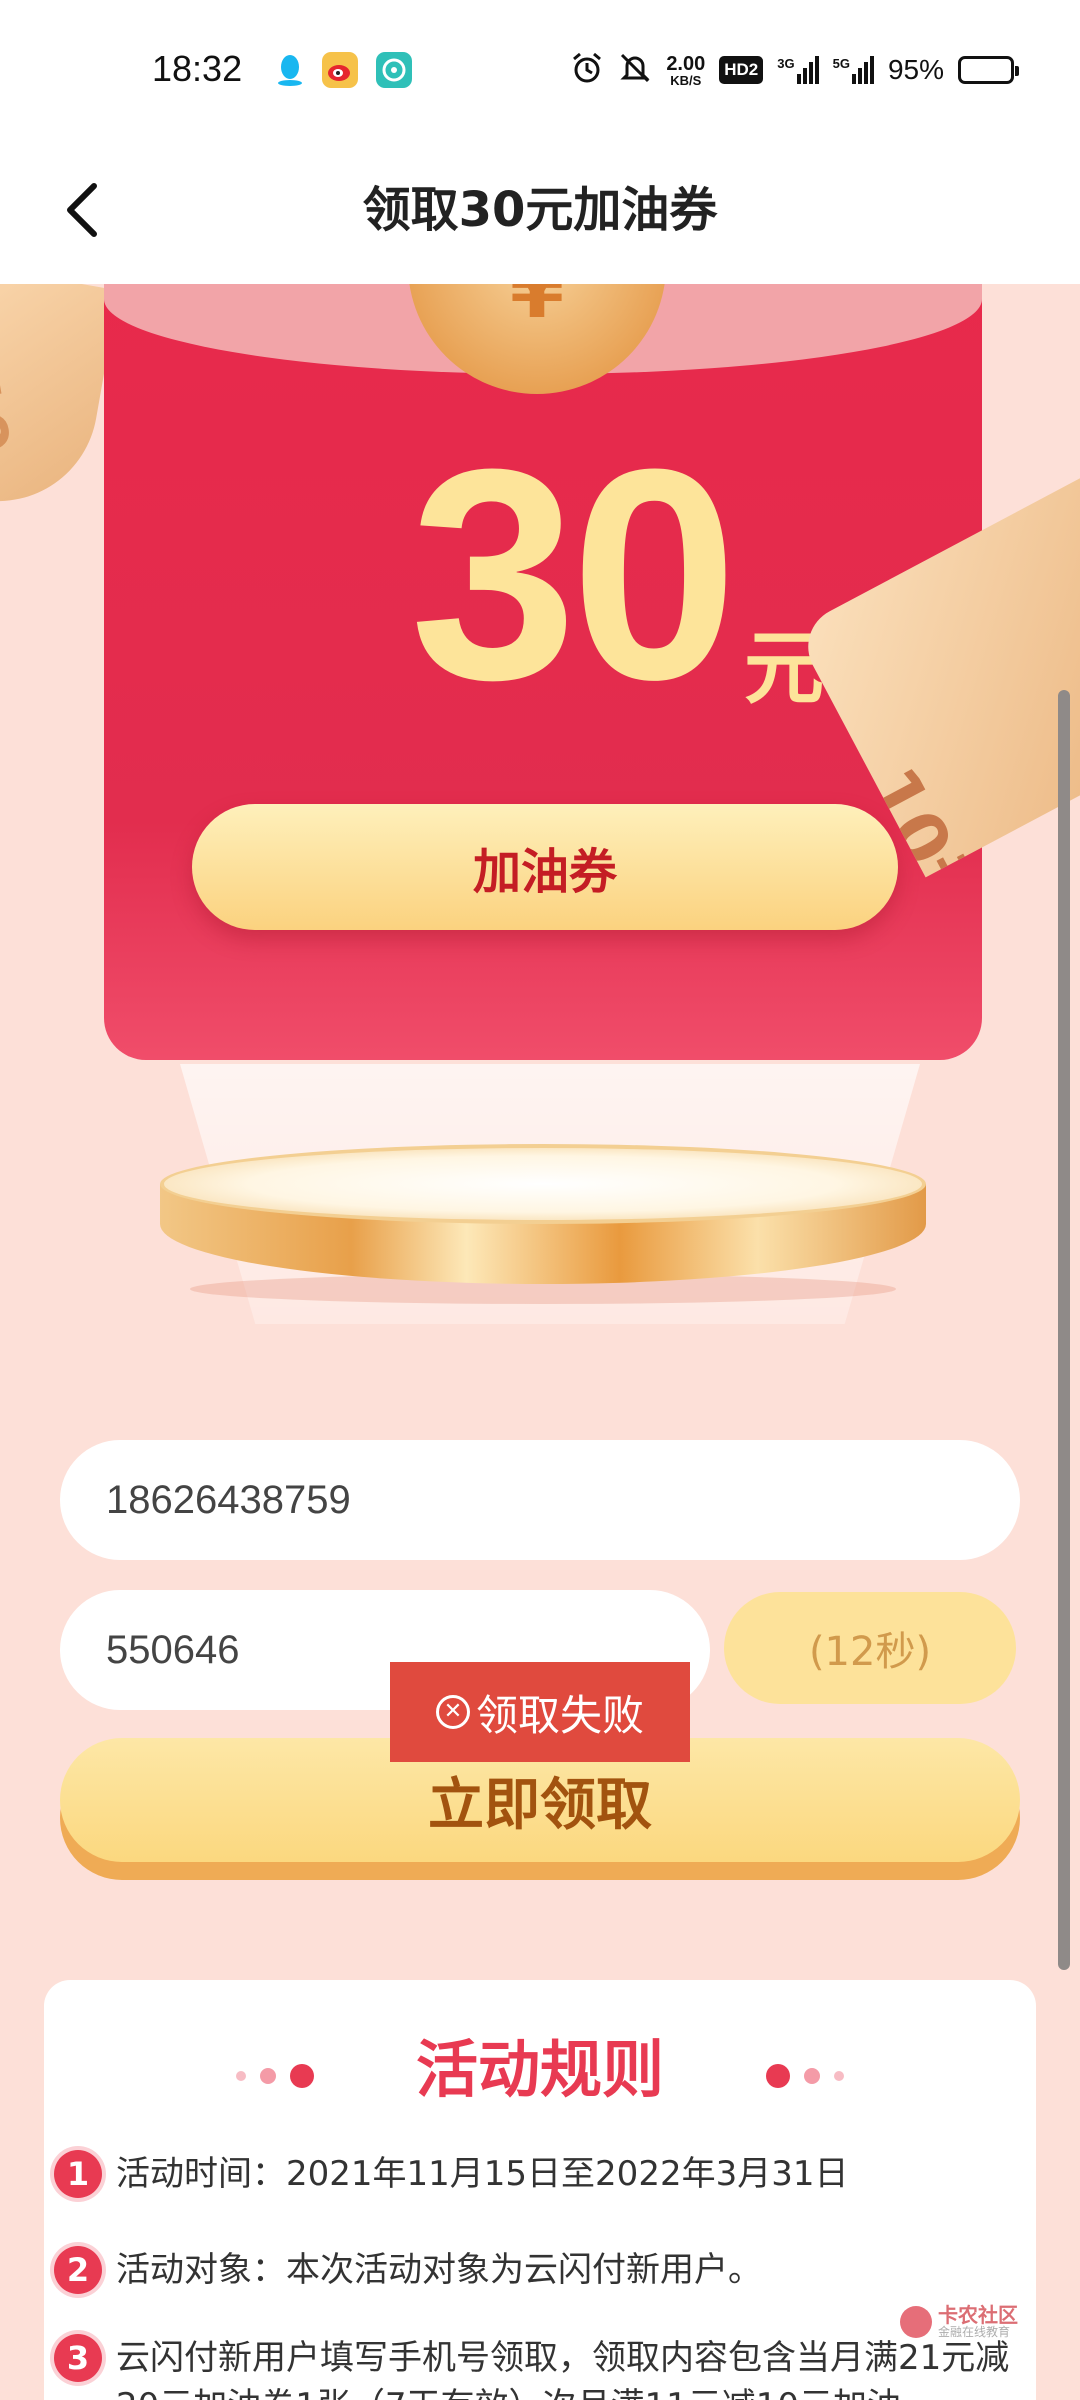  I want to click on network-speed: 2.00 KB/S, so click(685, 70).